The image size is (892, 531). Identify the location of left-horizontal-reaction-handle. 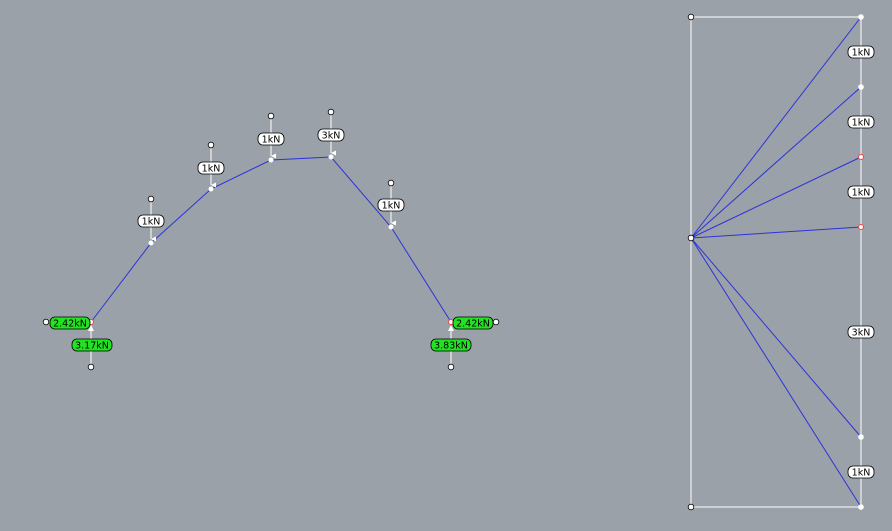
(46, 322).